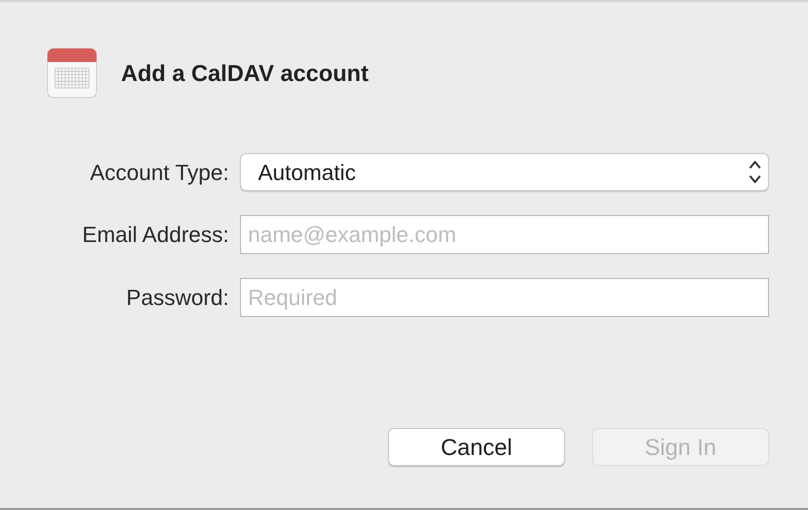 The height and width of the screenshot is (510, 808). Describe the element at coordinates (504, 172) in the screenshot. I see `account-type-select: Automatic` at that location.